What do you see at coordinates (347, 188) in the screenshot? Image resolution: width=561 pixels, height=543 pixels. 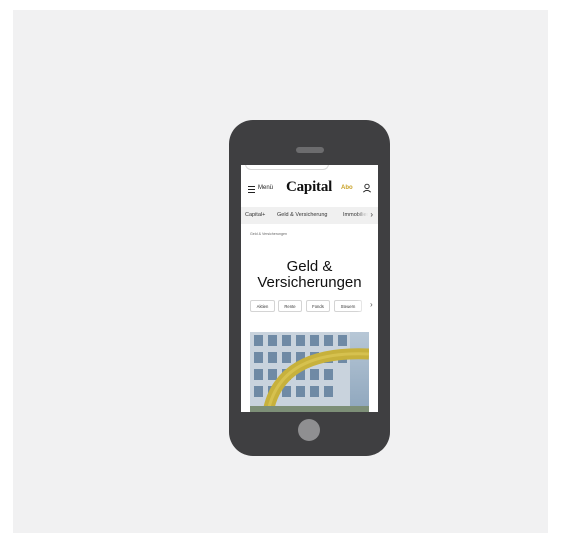 I see `subscribe-link: Abo` at bounding box center [347, 188].